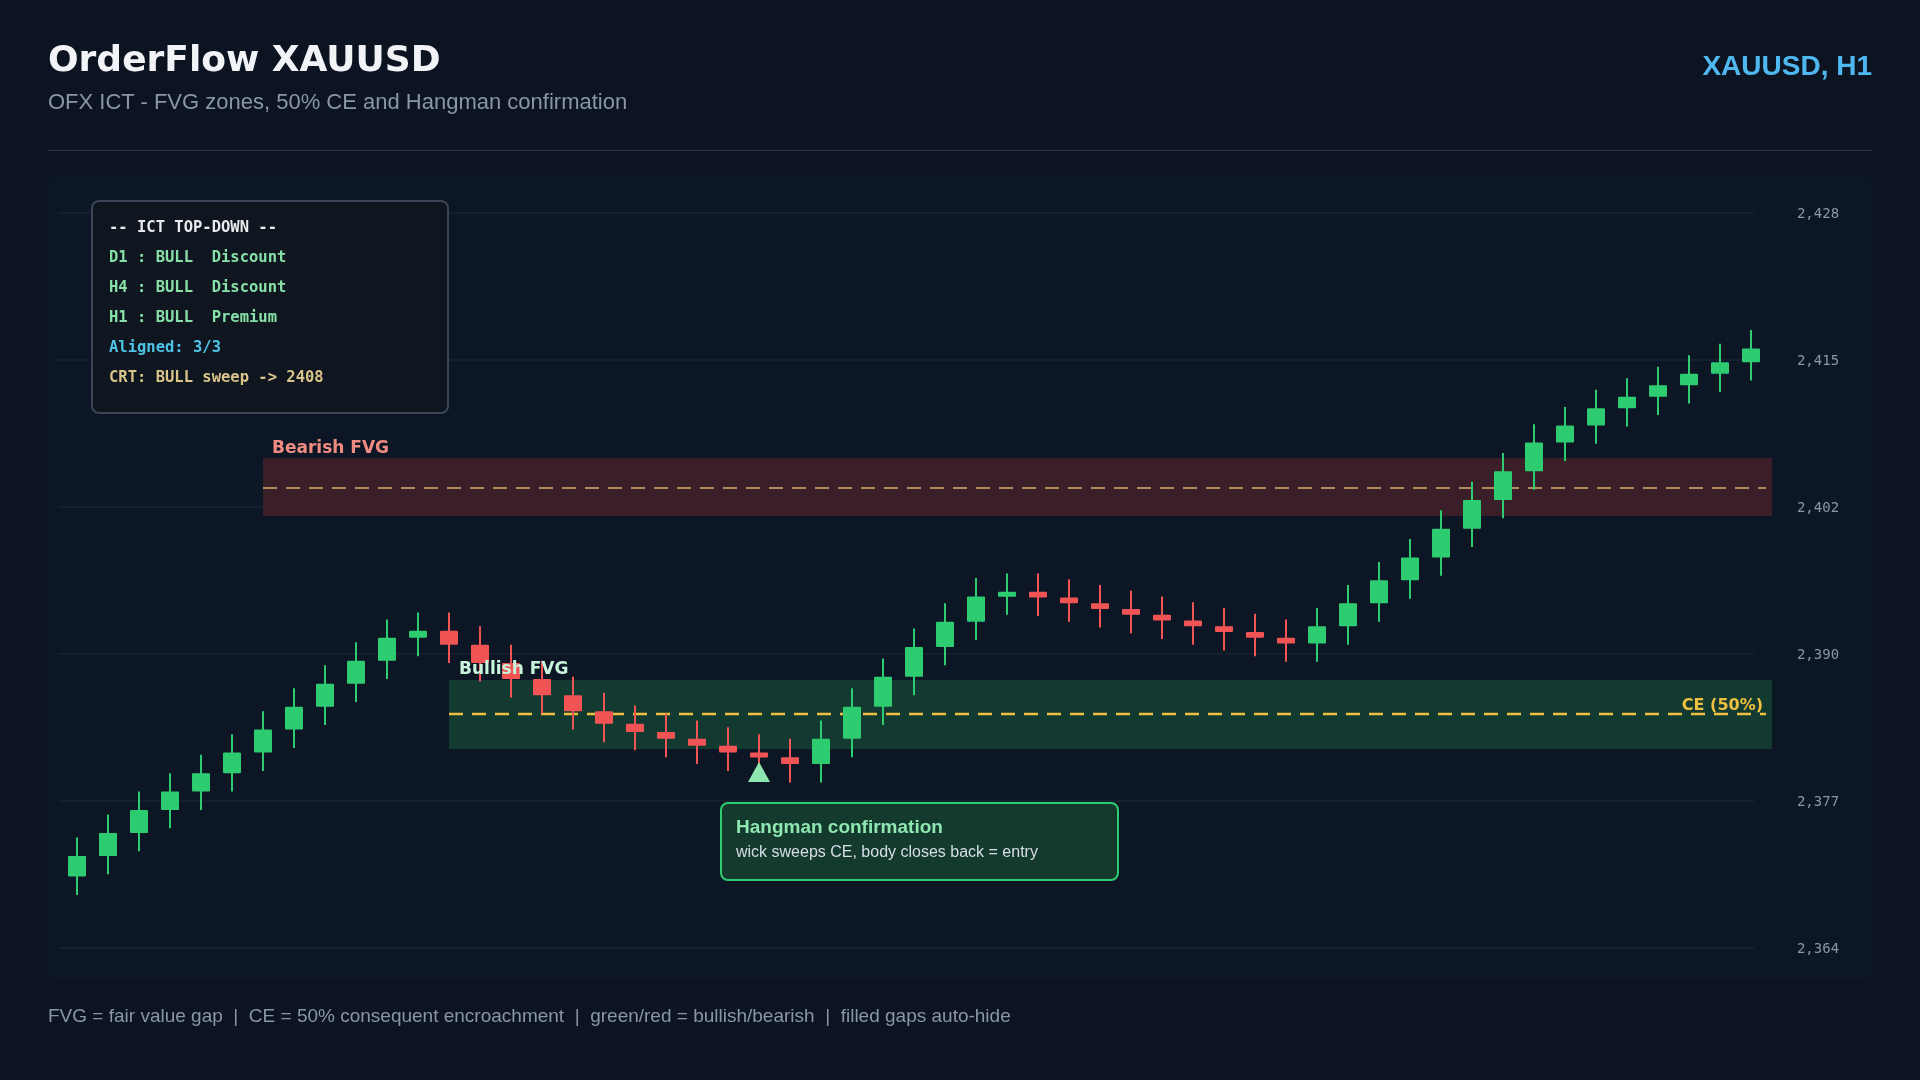 The width and height of the screenshot is (1920, 1080). I want to click on price-label: 2,390, so click(1818, 654).